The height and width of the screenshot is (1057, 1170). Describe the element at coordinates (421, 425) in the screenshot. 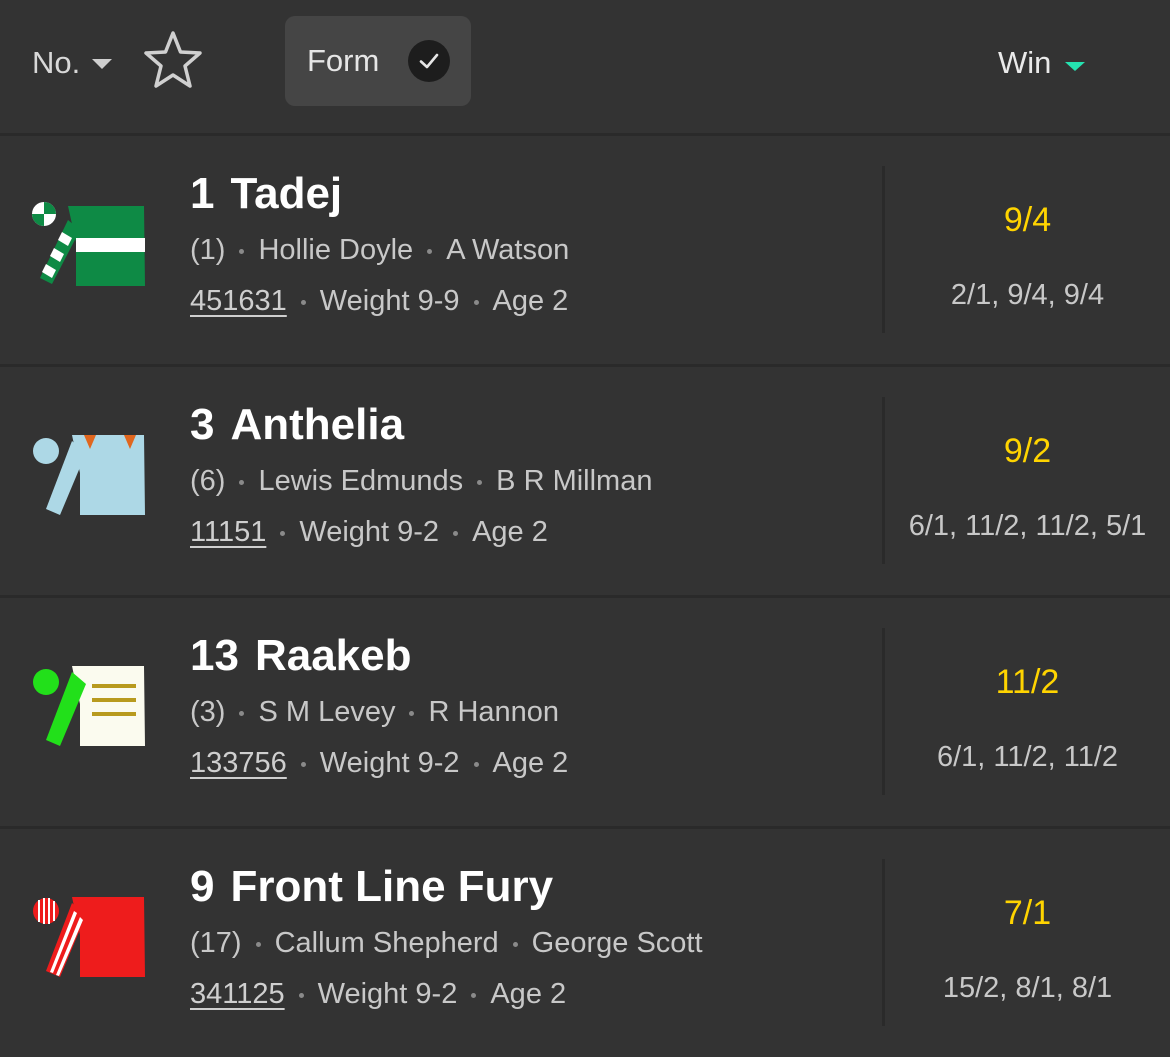

I see `runner-title: 3 Anthelia` at that location.